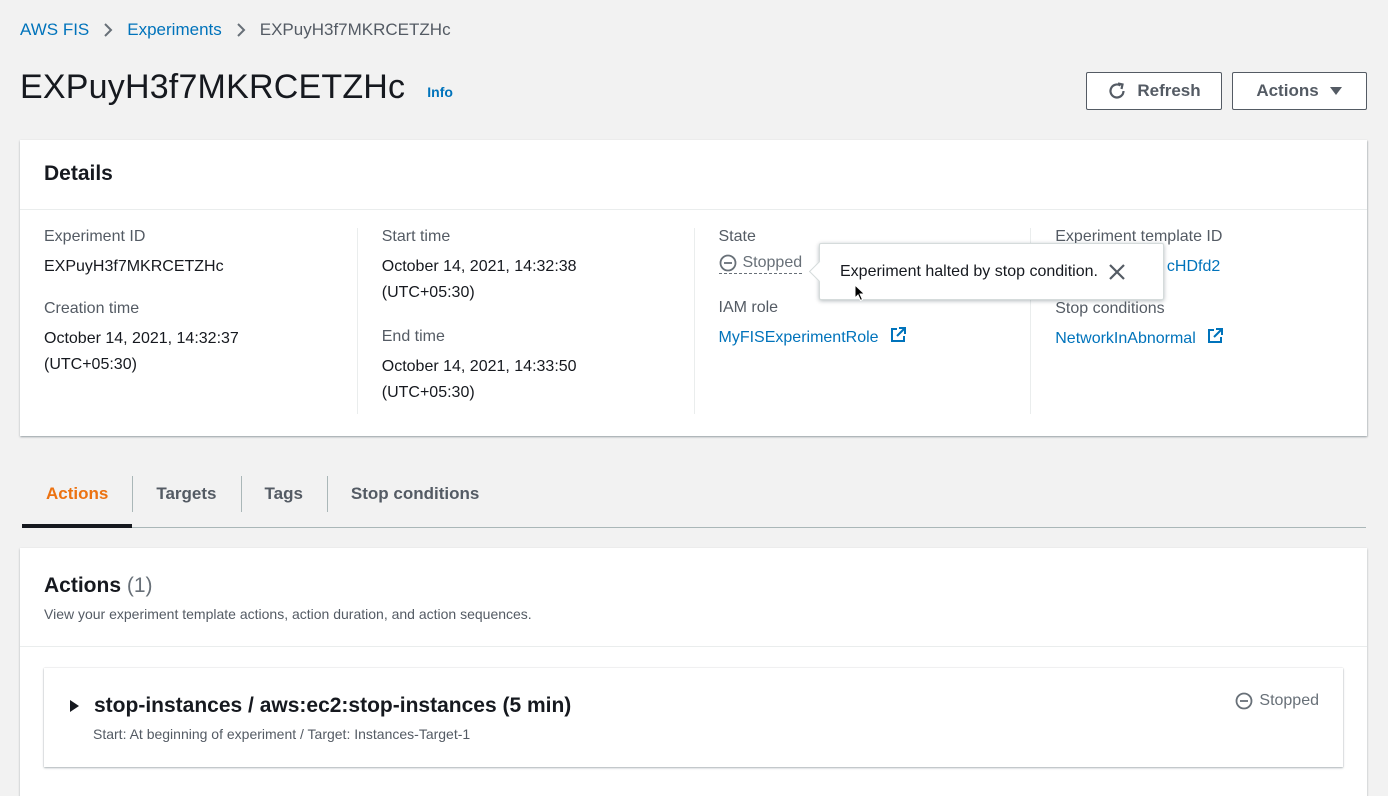  What do you see at coordinates (78, 173) in the screenshot?
I see `details-title: Details` at bounding box center [78, 173].